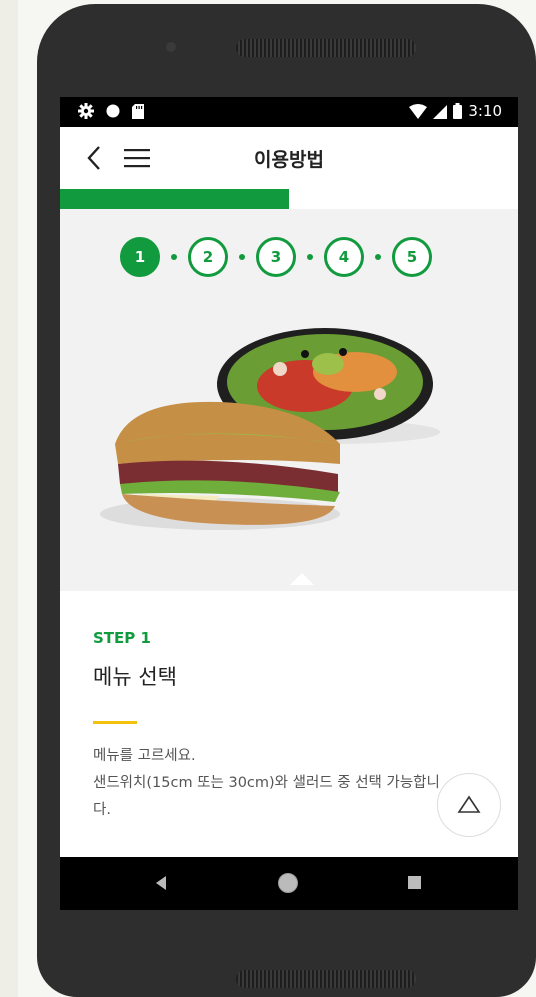 This screenshot has height=997, width=536. I want to click on description-line-3: 다., so click(102, 810).